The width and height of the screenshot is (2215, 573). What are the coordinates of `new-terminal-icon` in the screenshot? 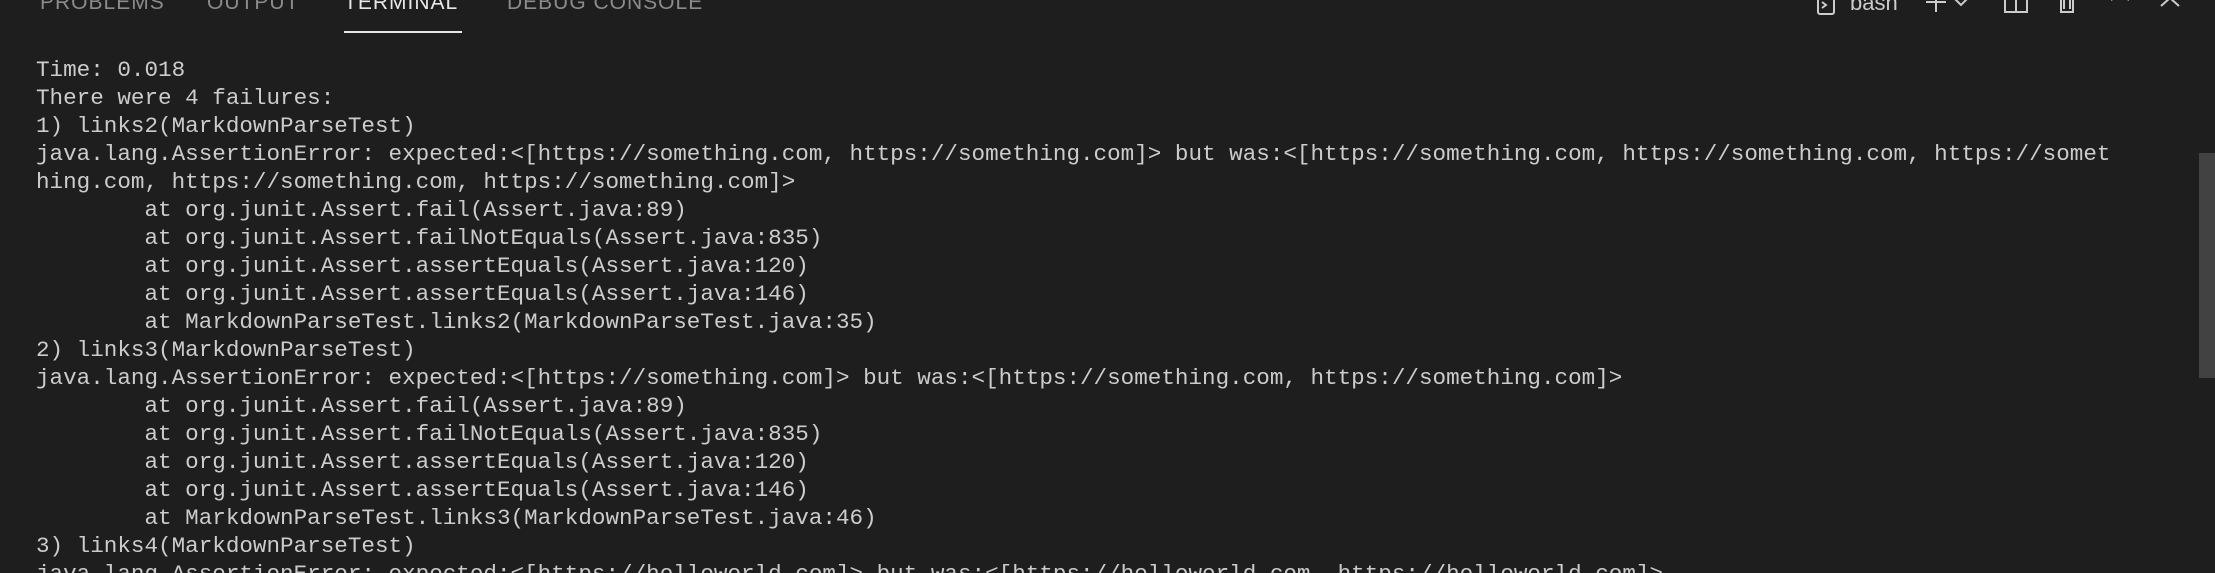 It's located at (1936, 10).